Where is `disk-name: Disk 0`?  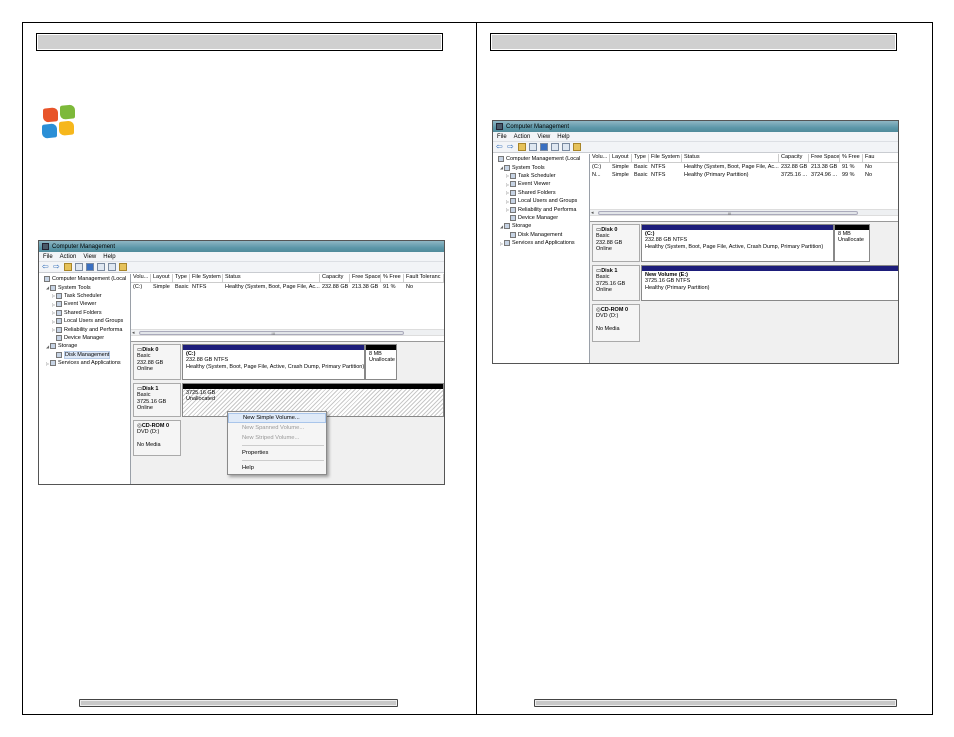
disk-name: Disk 0 is located at coordinates (150, 350).